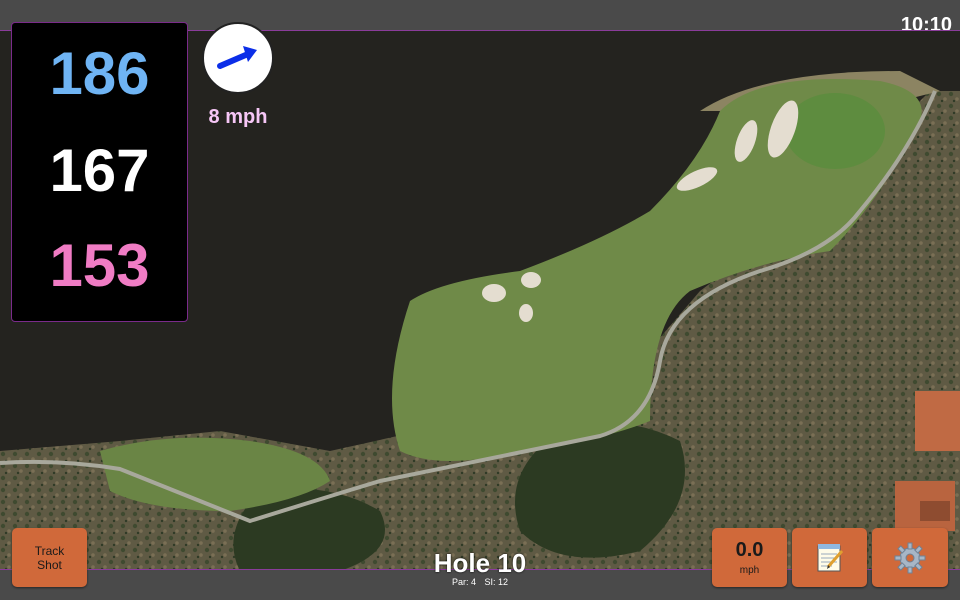  I want to click on front-yardage: 153, so click(99, 265).